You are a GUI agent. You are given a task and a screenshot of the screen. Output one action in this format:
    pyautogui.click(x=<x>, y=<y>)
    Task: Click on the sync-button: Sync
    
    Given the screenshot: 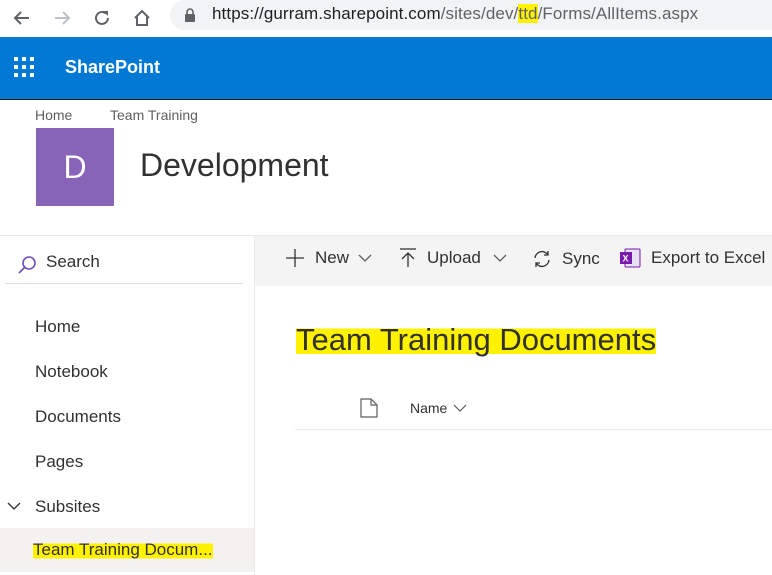 What is the action you would take?
    pyautogui.click(x=565, y=259)
    